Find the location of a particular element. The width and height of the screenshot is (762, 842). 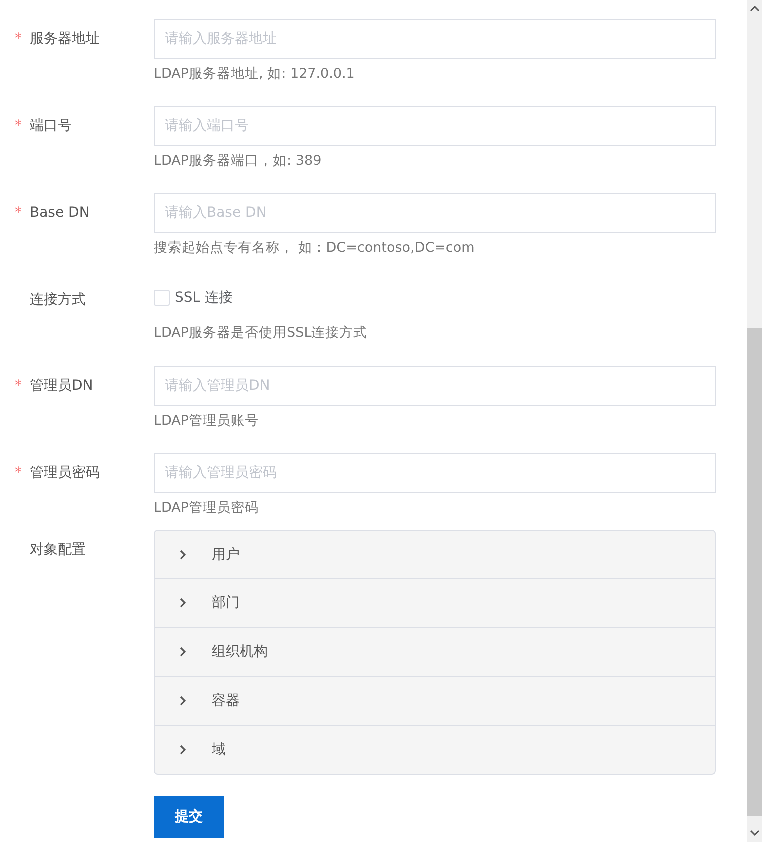

field-label: 端口号 is located at coordinates (51, 126).